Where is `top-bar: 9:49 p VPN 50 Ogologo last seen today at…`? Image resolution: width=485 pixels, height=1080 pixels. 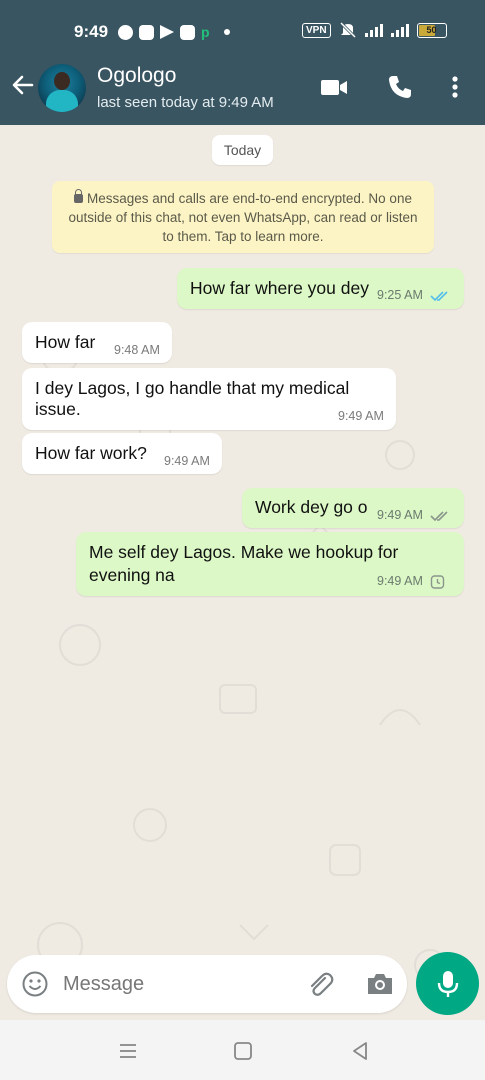 top-bar: 9:49 p VPN 50 Ogologo last seen today at… is located at coordinates (242, 62).